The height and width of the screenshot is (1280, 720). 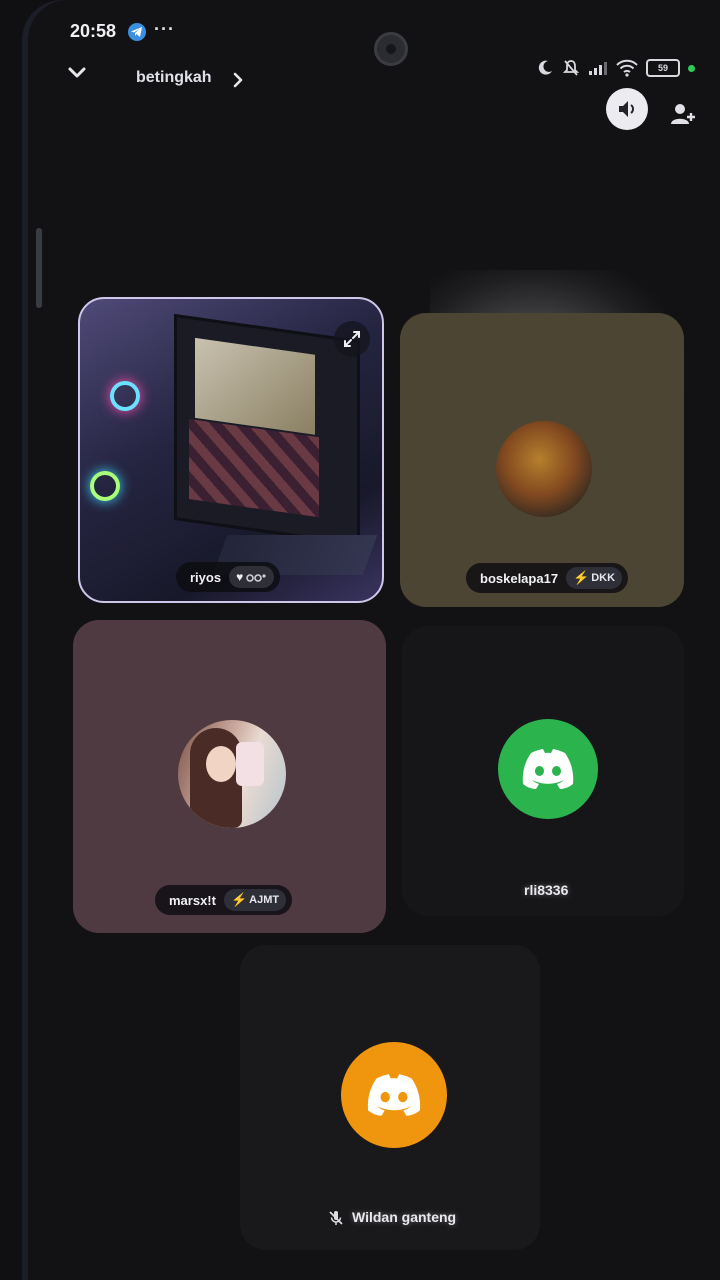 I want to click on bell-off-icon, so click(x=571, y=68).